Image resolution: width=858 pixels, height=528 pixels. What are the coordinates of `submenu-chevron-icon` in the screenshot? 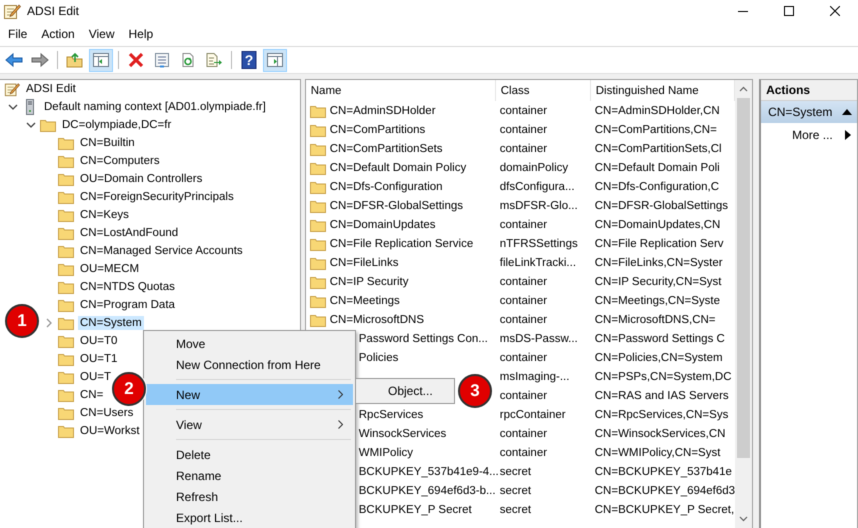 It's located at (340, 394).